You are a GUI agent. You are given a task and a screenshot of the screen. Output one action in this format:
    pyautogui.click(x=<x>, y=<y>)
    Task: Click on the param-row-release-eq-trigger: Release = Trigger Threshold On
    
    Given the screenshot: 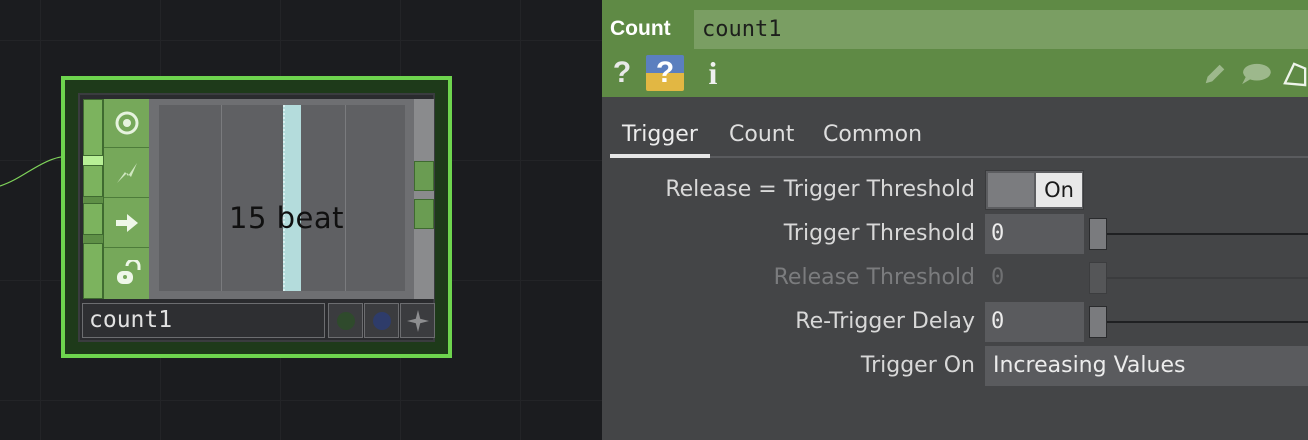 What is the action you would take?
    pyautogui.click(x=955, y=190)
    